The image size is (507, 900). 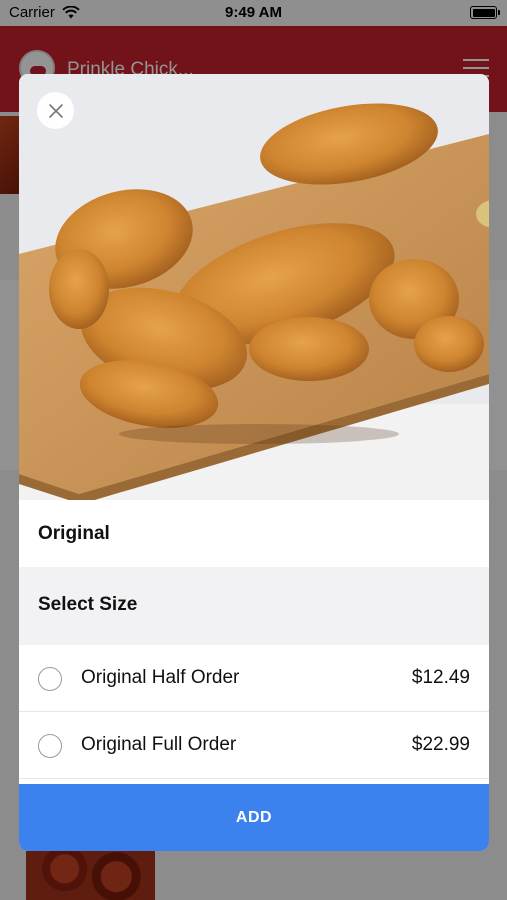 What do you see at coordinates (440, 744) in the screenshot?
I see `option-price: $22.99` at bounding box center [440, 744].